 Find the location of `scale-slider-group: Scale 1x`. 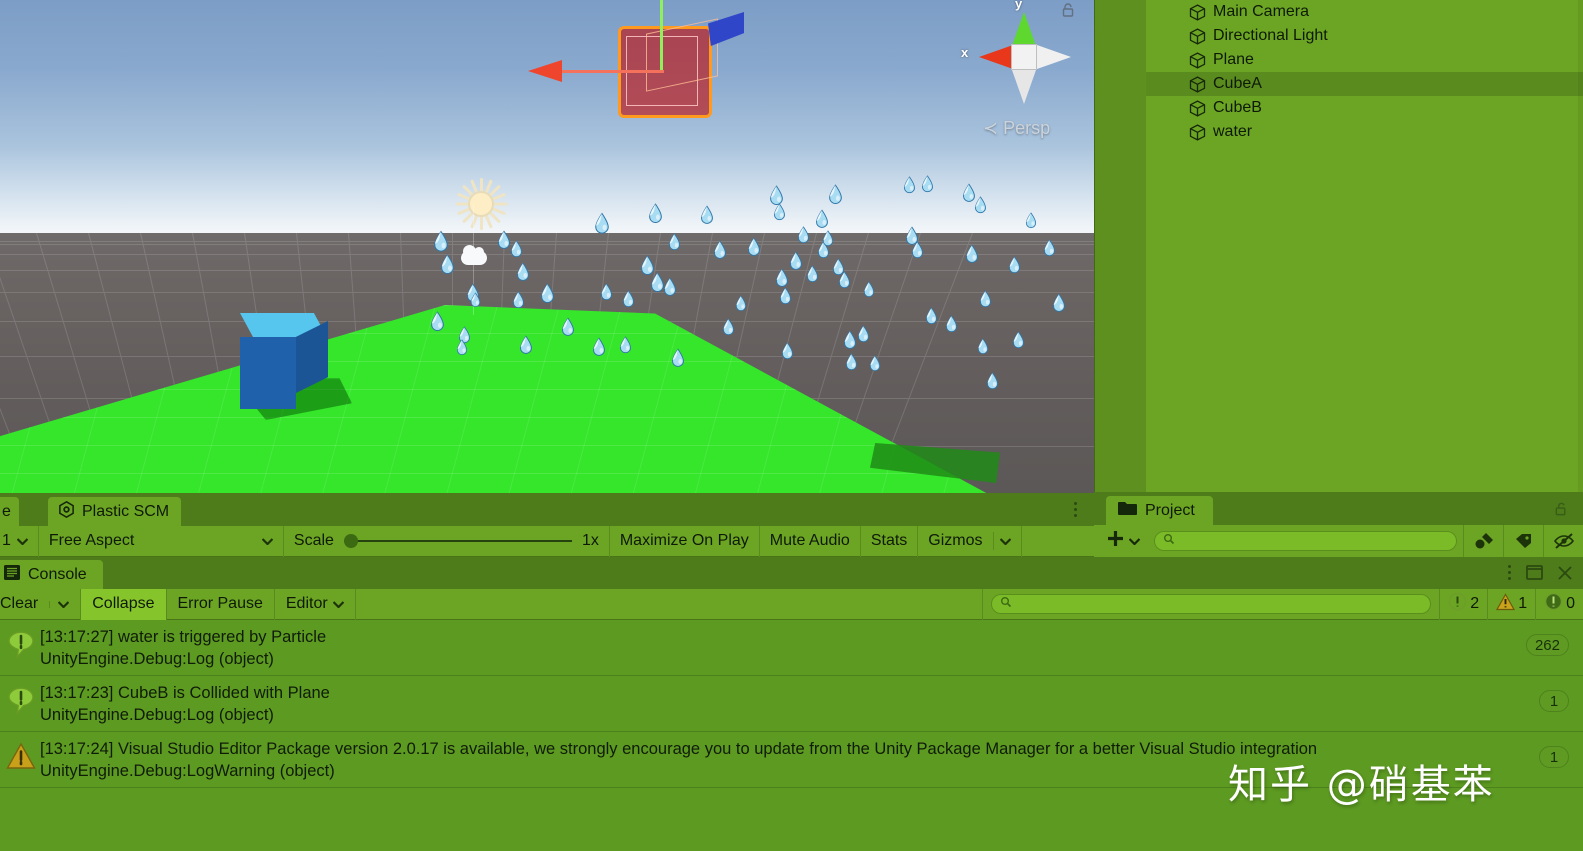

scale-slider-group: Scale 1x is located at coordinates (447, 541).